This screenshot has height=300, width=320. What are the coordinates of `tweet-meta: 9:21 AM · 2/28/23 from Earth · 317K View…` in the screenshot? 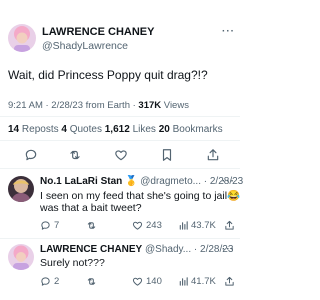 It's located at (98, 105).